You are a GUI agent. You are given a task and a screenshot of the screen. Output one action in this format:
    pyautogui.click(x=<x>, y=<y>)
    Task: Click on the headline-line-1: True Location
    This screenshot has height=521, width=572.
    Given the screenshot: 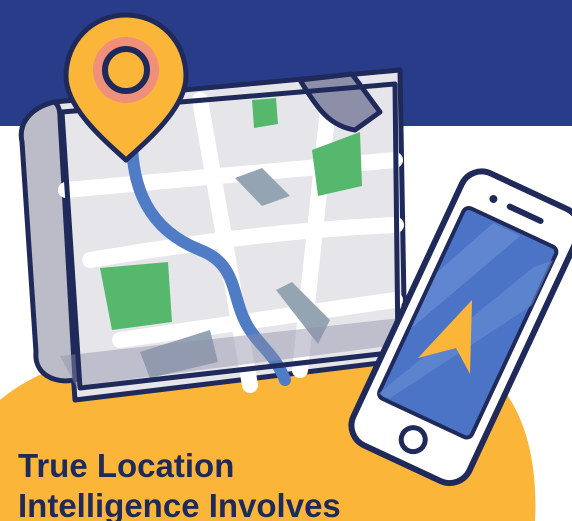 What is the action you would take?
    pyautogui.click(x=126, y=465)
    